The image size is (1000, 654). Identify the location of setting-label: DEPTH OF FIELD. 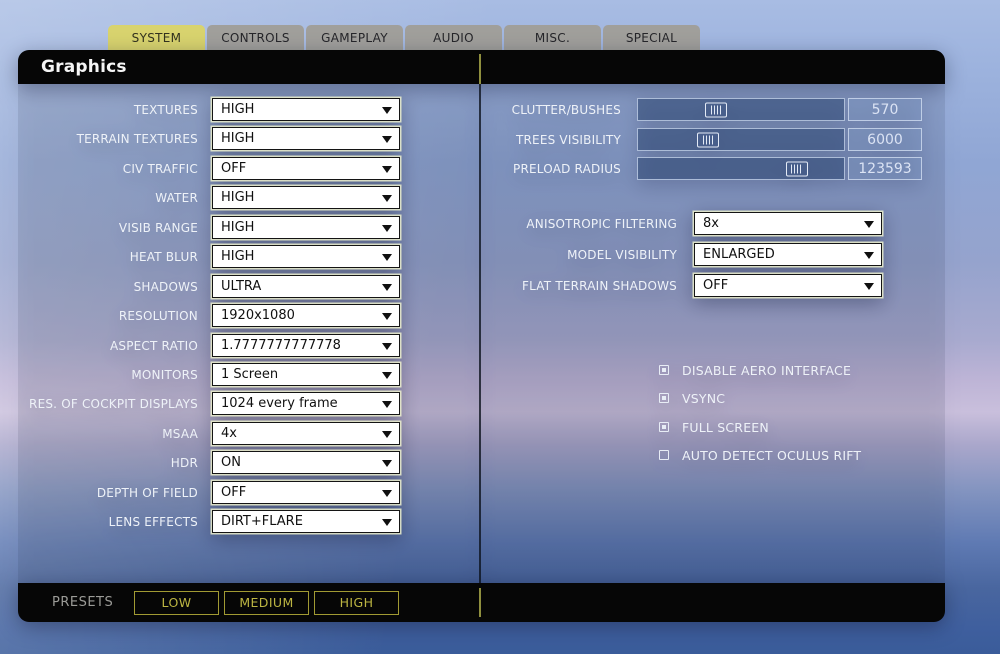
(147, 492).